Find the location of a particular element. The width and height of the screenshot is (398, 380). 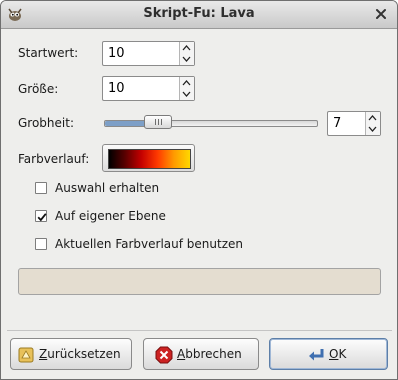

label-rest: bbrechen is located at coordinates (213, 354).